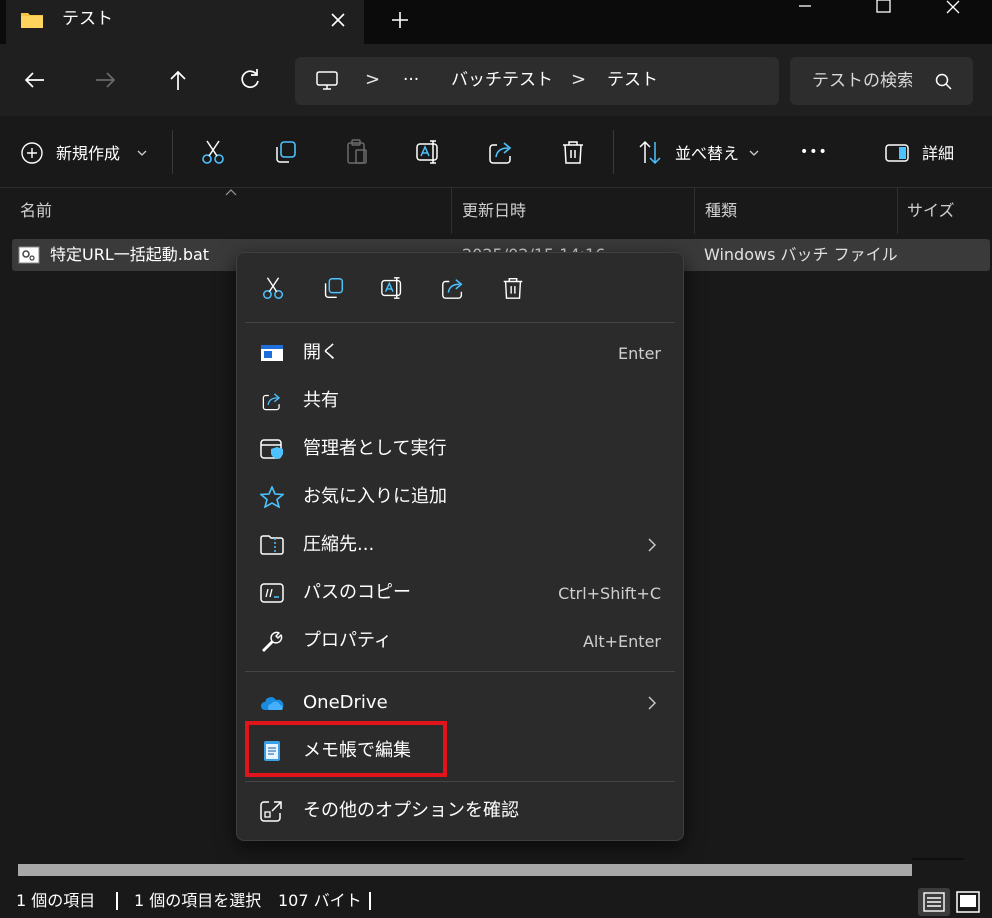  I want to click on command-bar: 新規作成 並べ替え ••• 詳細, so click(496, 152).